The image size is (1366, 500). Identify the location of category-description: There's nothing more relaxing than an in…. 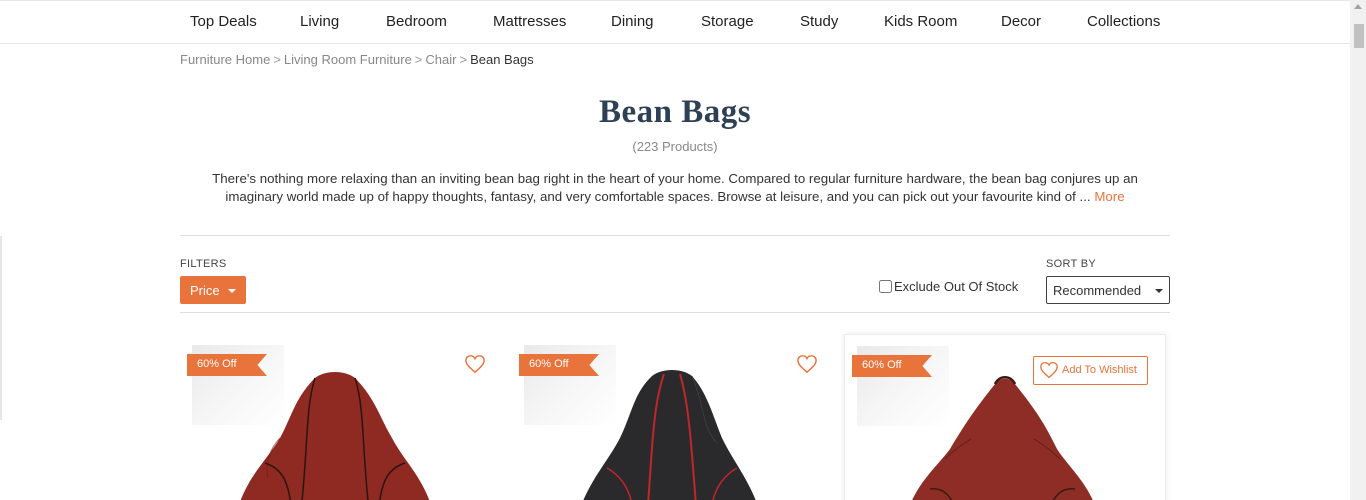
(675, 188).